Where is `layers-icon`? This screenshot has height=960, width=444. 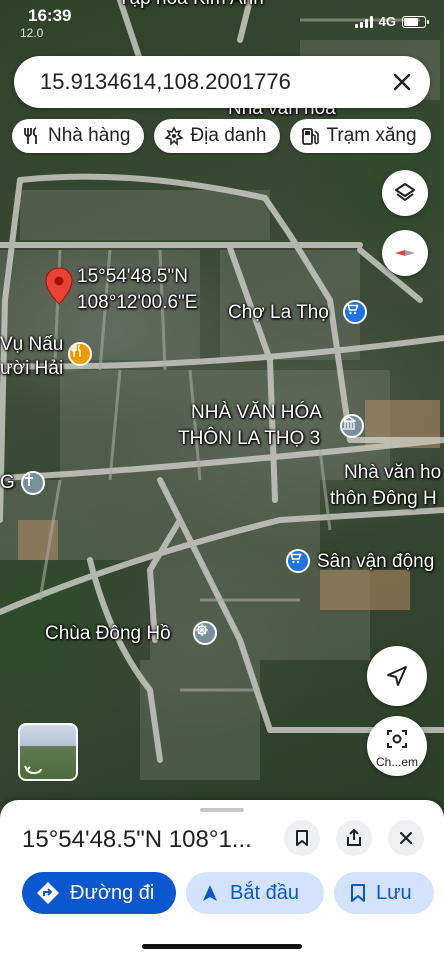
layers-icon is located at coordinates (405, 192).